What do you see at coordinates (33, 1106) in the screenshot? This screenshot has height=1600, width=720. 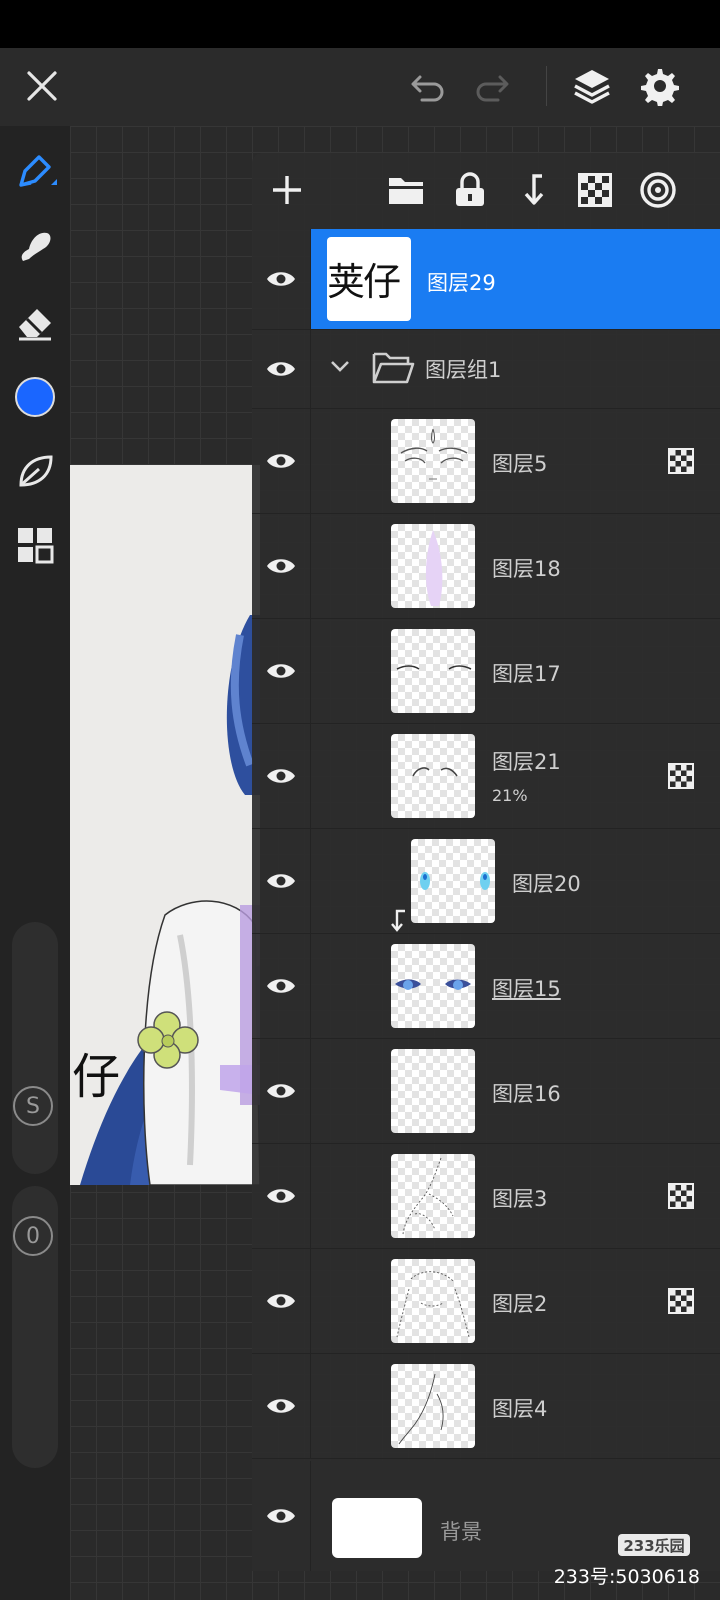 I see `size-badge: S` at bounding box center [33, 1106].